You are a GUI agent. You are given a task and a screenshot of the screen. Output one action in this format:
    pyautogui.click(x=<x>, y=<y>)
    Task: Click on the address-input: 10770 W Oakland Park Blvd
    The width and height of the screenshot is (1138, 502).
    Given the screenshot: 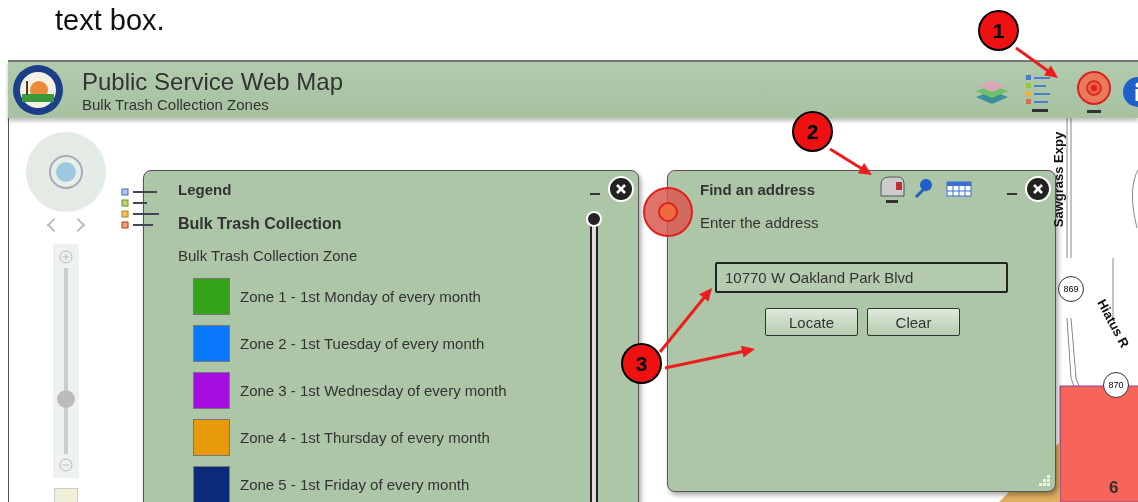 What is the action you would take?
    pyautogui.click(x=861, y=277)
    